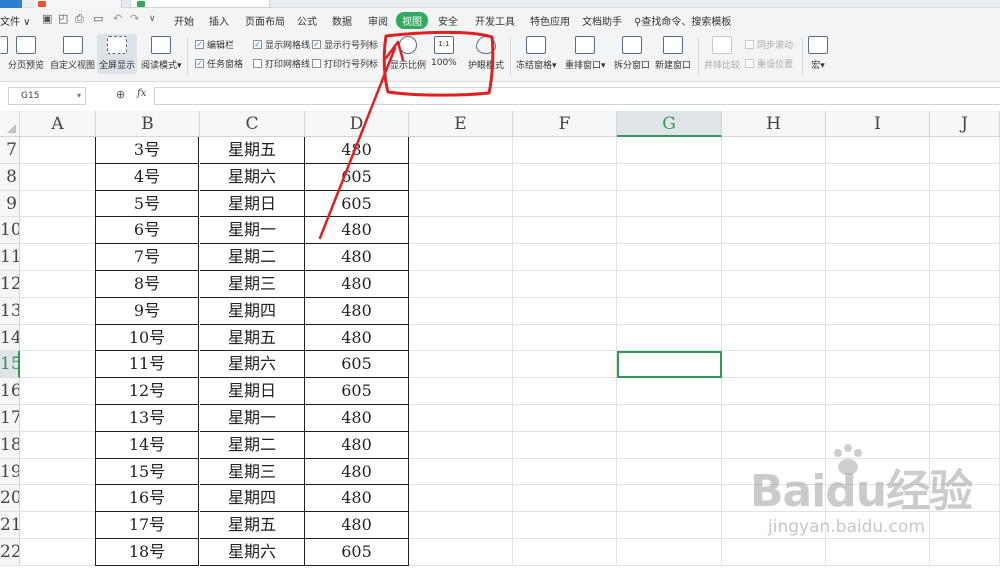 The image size is (1000, 568). Describe the element at coordinates (11, 4) in the screenshot. I see `app-tab` at that location.